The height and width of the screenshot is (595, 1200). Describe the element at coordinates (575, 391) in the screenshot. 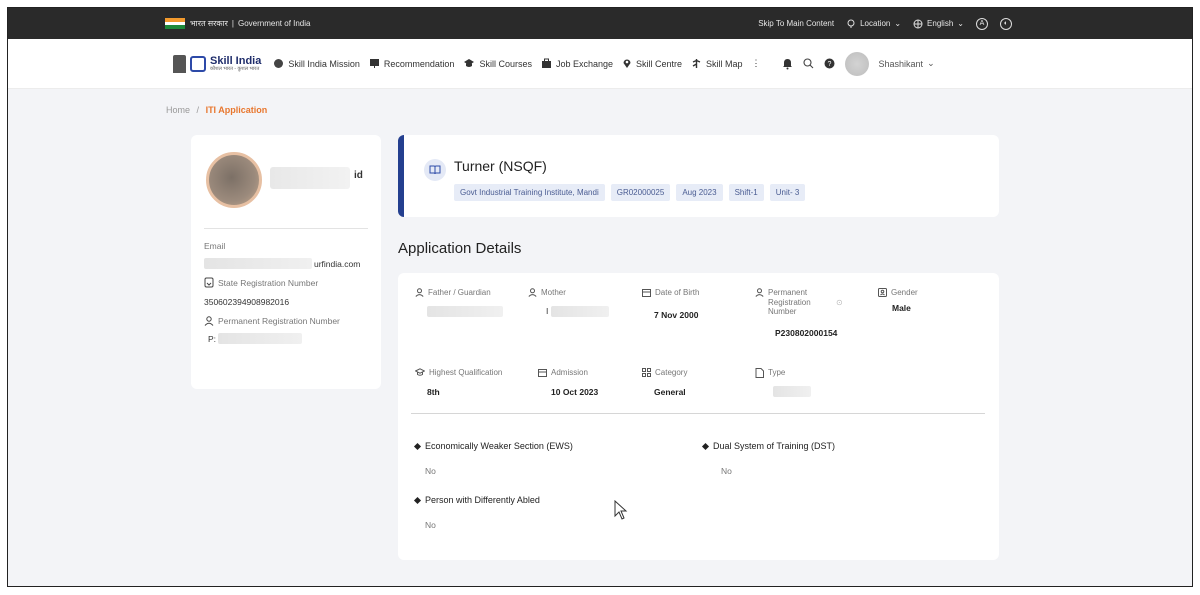

I see `admission-value: 10 Oct 2023` at that location.